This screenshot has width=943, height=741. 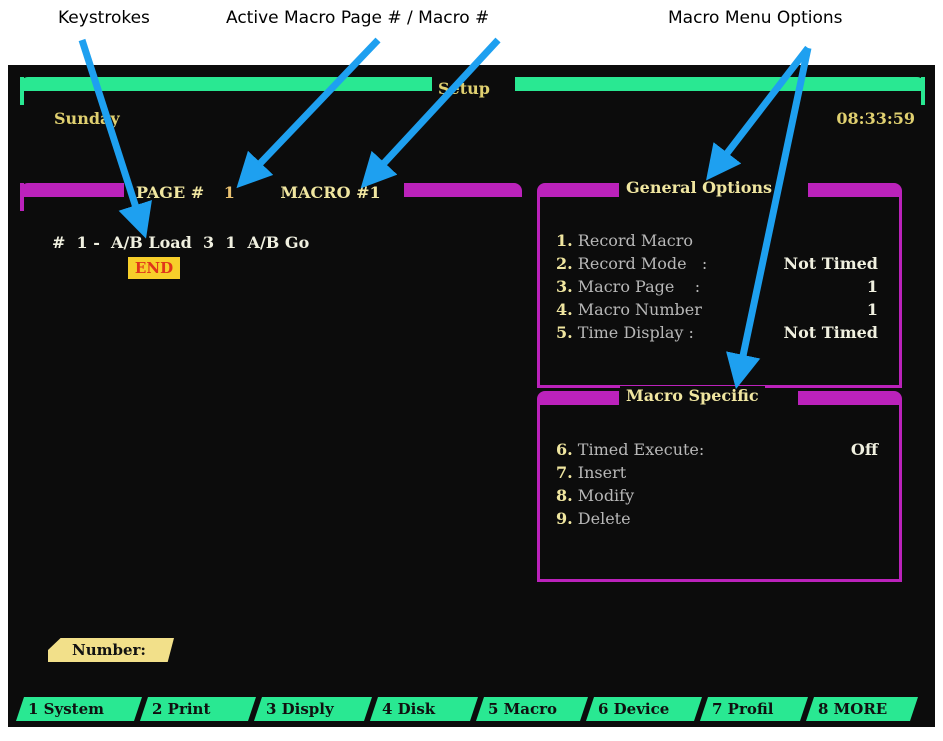 I want to click on option-time-display: 5. Time Display : Not Timed, so click(x=717, y=332).